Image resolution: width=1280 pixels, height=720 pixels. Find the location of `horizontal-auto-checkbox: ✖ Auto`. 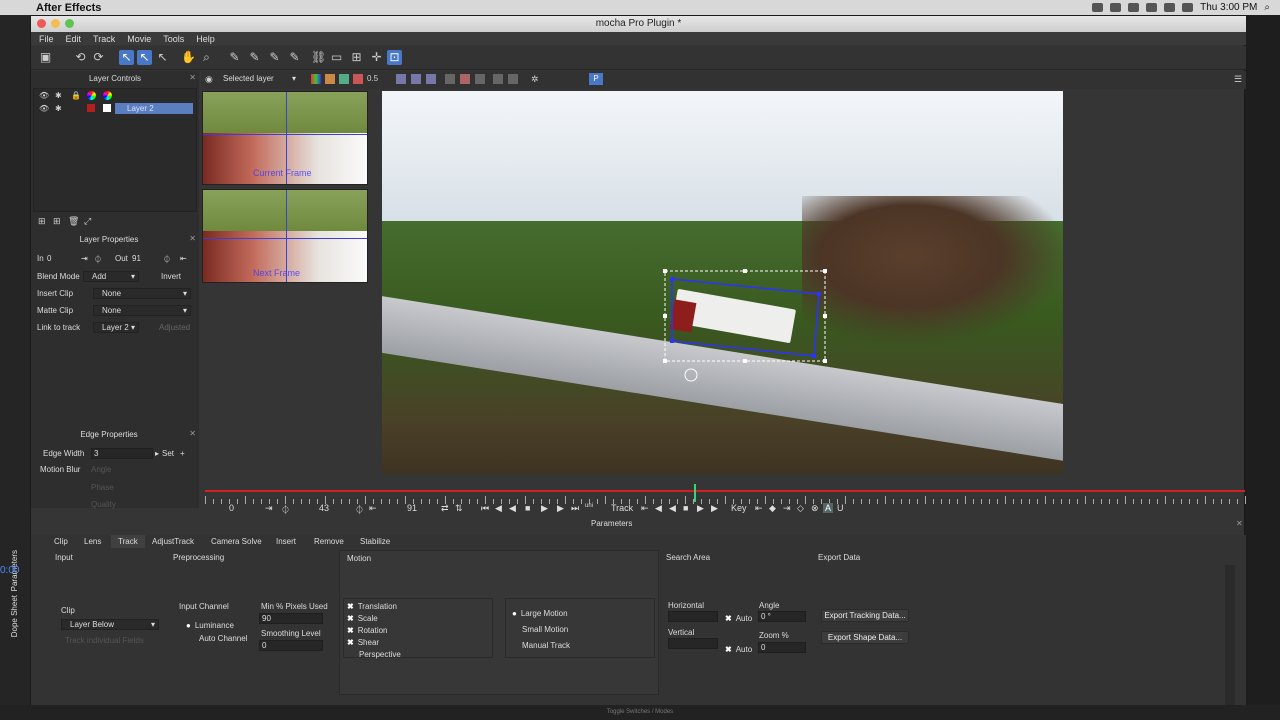

horizontal-auto-checkbox: ✖ Auto is located at coordinates (738, 618).